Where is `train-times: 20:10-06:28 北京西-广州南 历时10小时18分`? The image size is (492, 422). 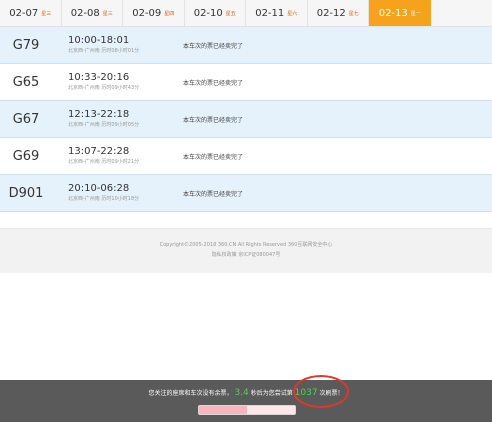
train-times: 20:10-06:28 北京西-广州南 历时10小时18分 is located at coordinates (117, 193).